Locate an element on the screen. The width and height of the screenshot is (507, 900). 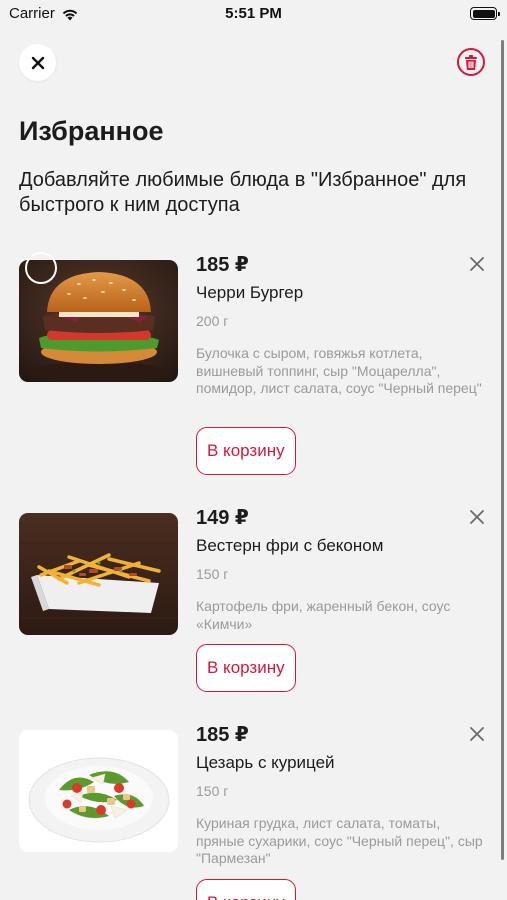
page-title: Избранное is located at coordinates (91, 131).